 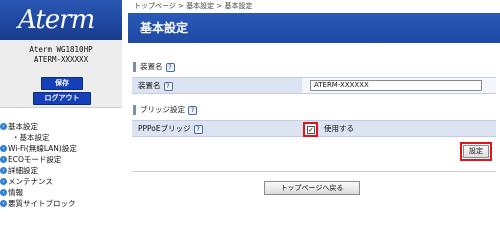 What do you see at coordinates (193, 6) in the screenshot?
I see `breadcrumb: トップページ > 基本設定 > 基本設定` at bounding box center [193, 6].